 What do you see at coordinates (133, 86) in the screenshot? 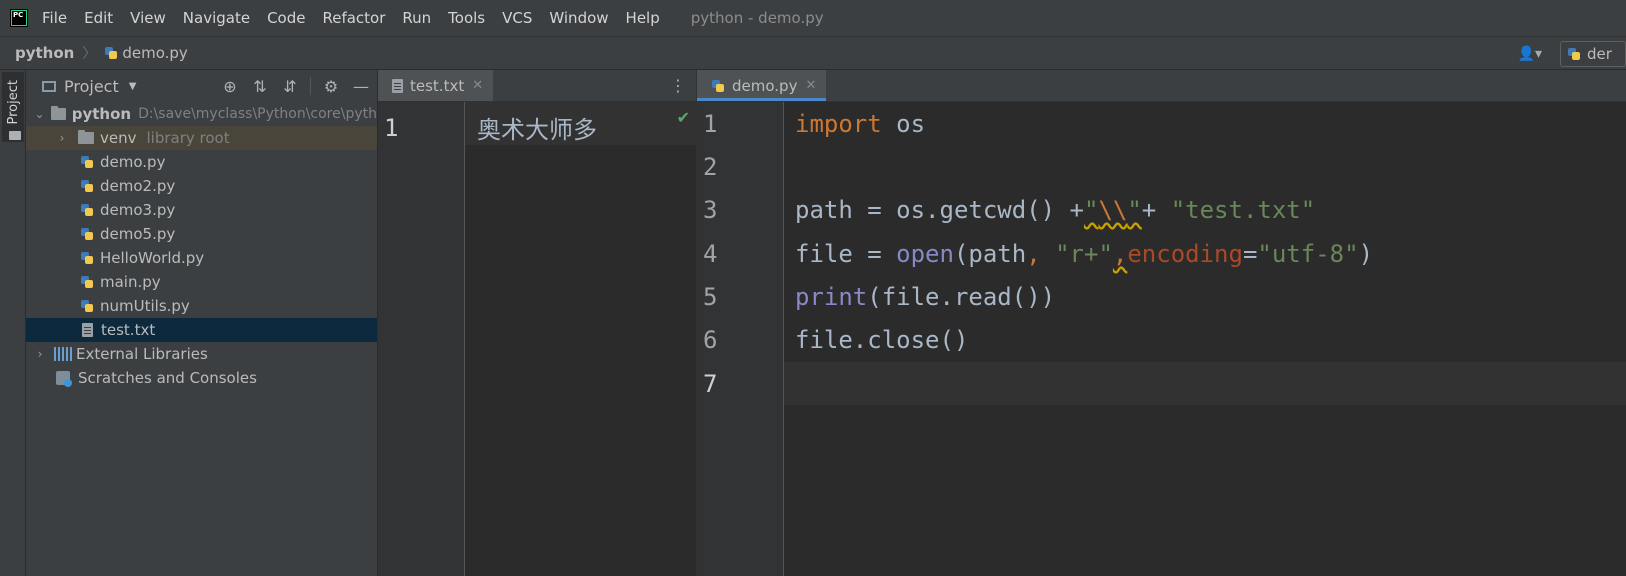
I see `chevron-down-icon: ▼` at bounding box center [133, 86].